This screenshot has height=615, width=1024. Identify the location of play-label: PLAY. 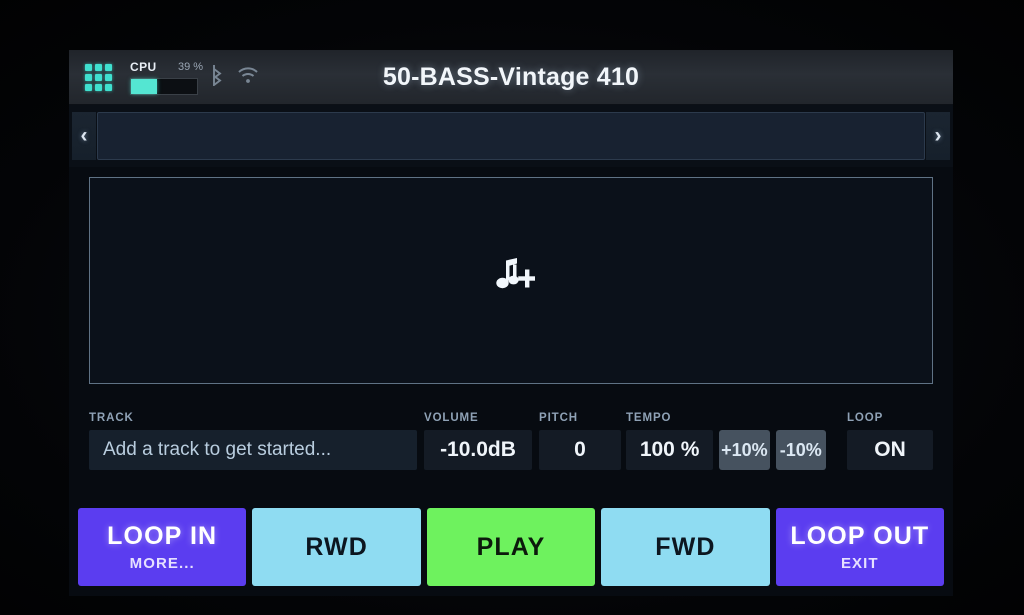
(511, 546).